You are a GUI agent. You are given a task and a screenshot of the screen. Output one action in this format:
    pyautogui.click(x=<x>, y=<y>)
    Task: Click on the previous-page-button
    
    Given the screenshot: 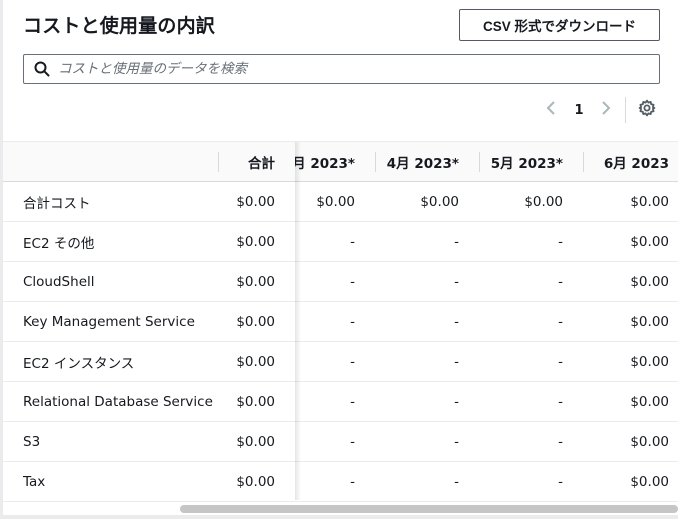 What is the action you would take?
    pyautogui.click(x=551, y=110)
    